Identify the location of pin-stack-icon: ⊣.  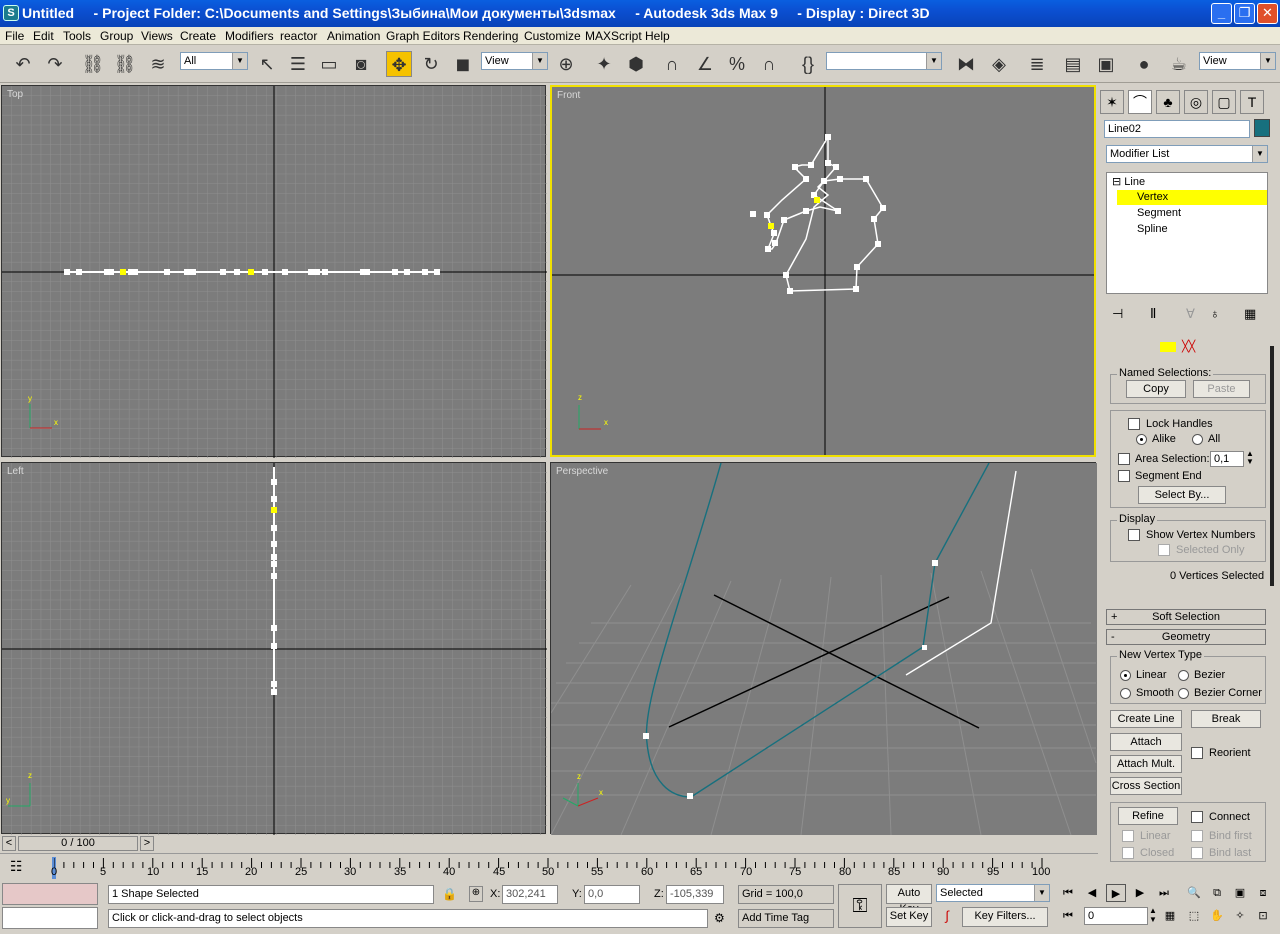
(1117, 314).